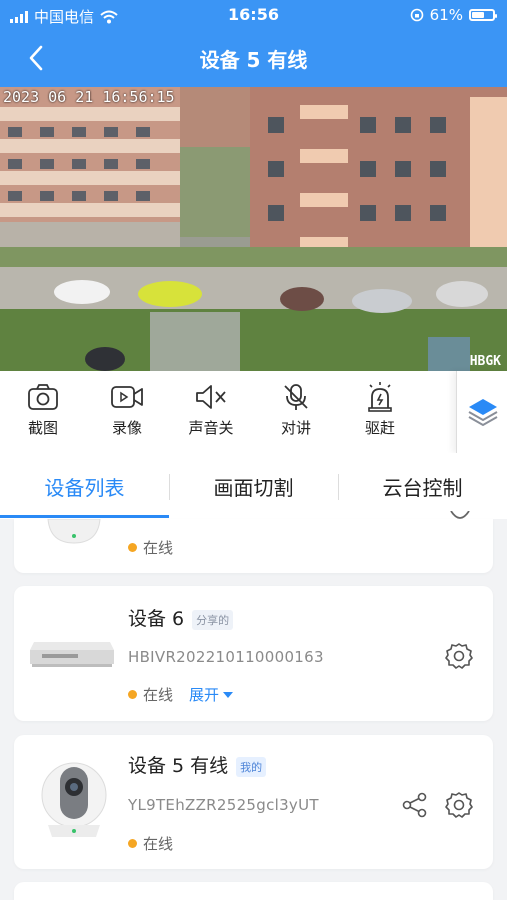 The width and height of the screenshot is (507, 900). I want to click on expand-button: 展开, so click(211, 694).